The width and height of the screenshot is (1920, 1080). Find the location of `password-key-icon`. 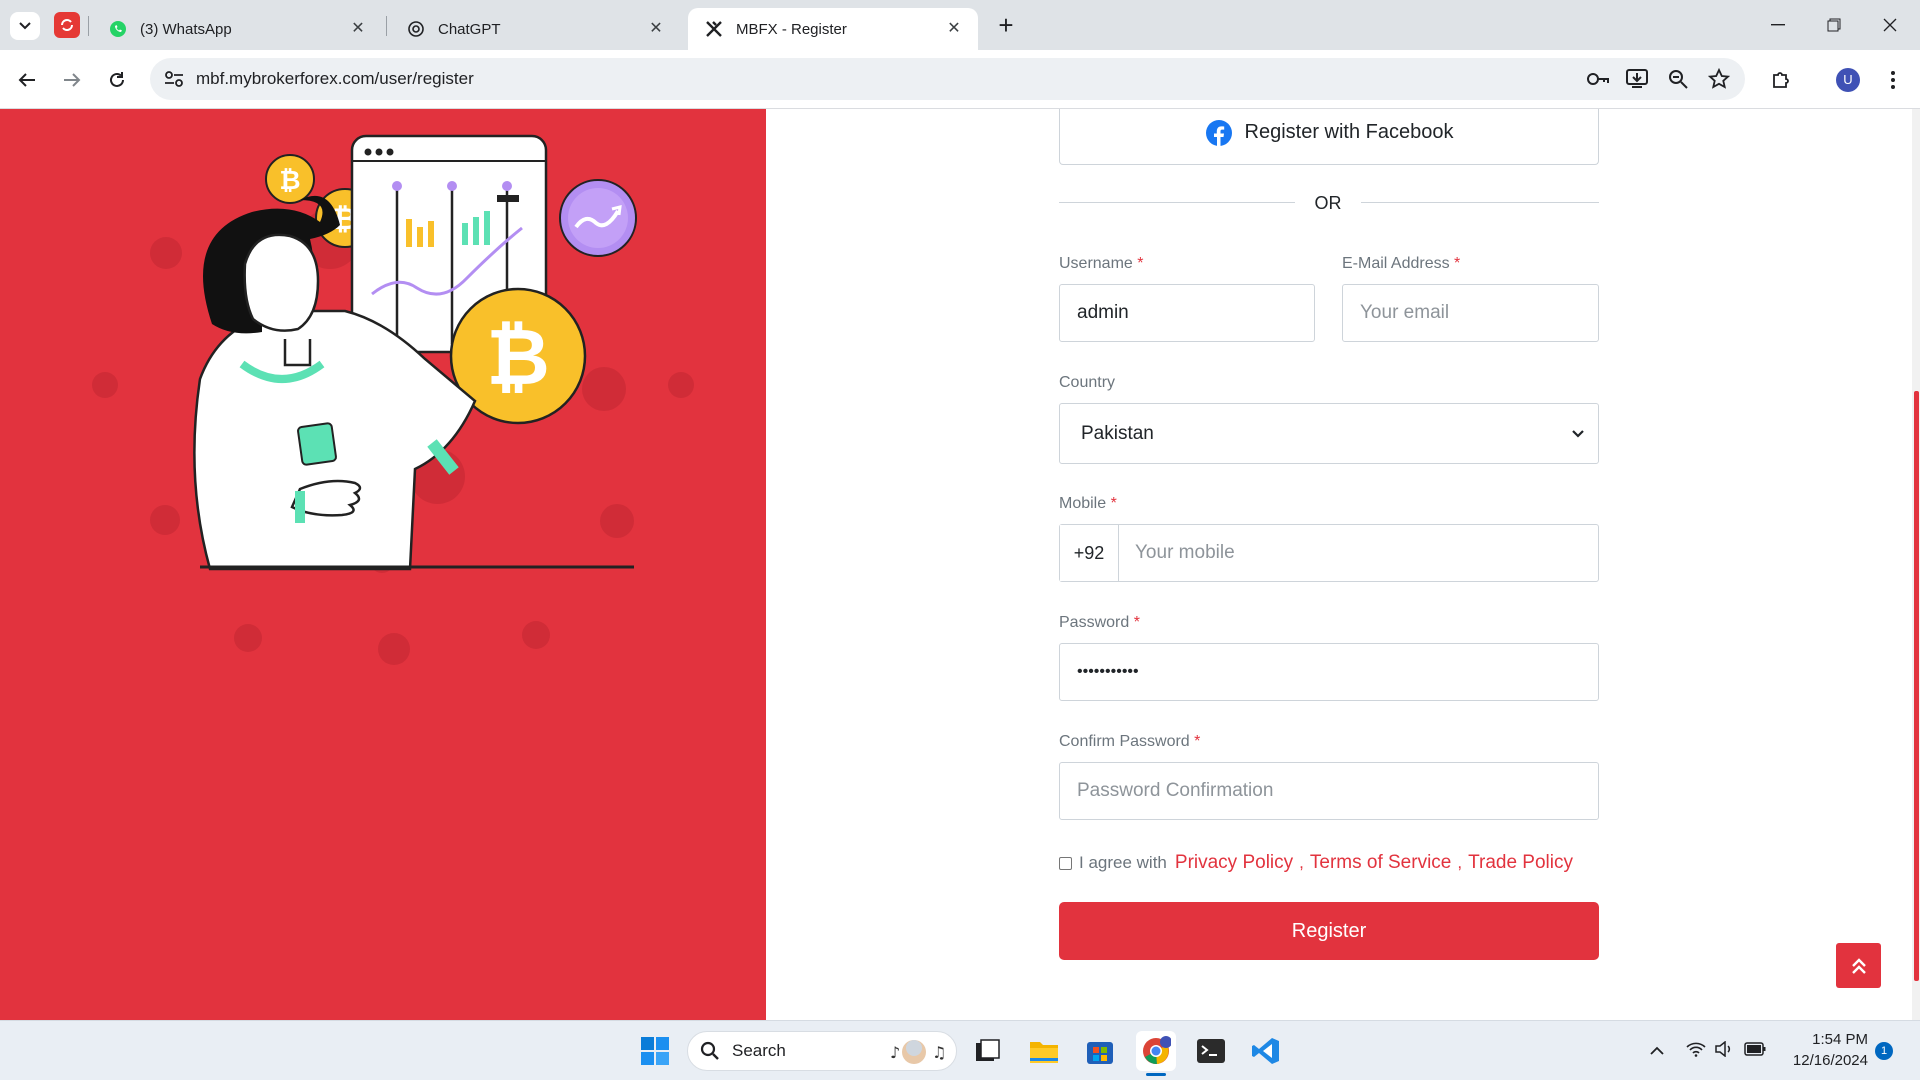

password-key-icon is located at coordinates (1598, 79).